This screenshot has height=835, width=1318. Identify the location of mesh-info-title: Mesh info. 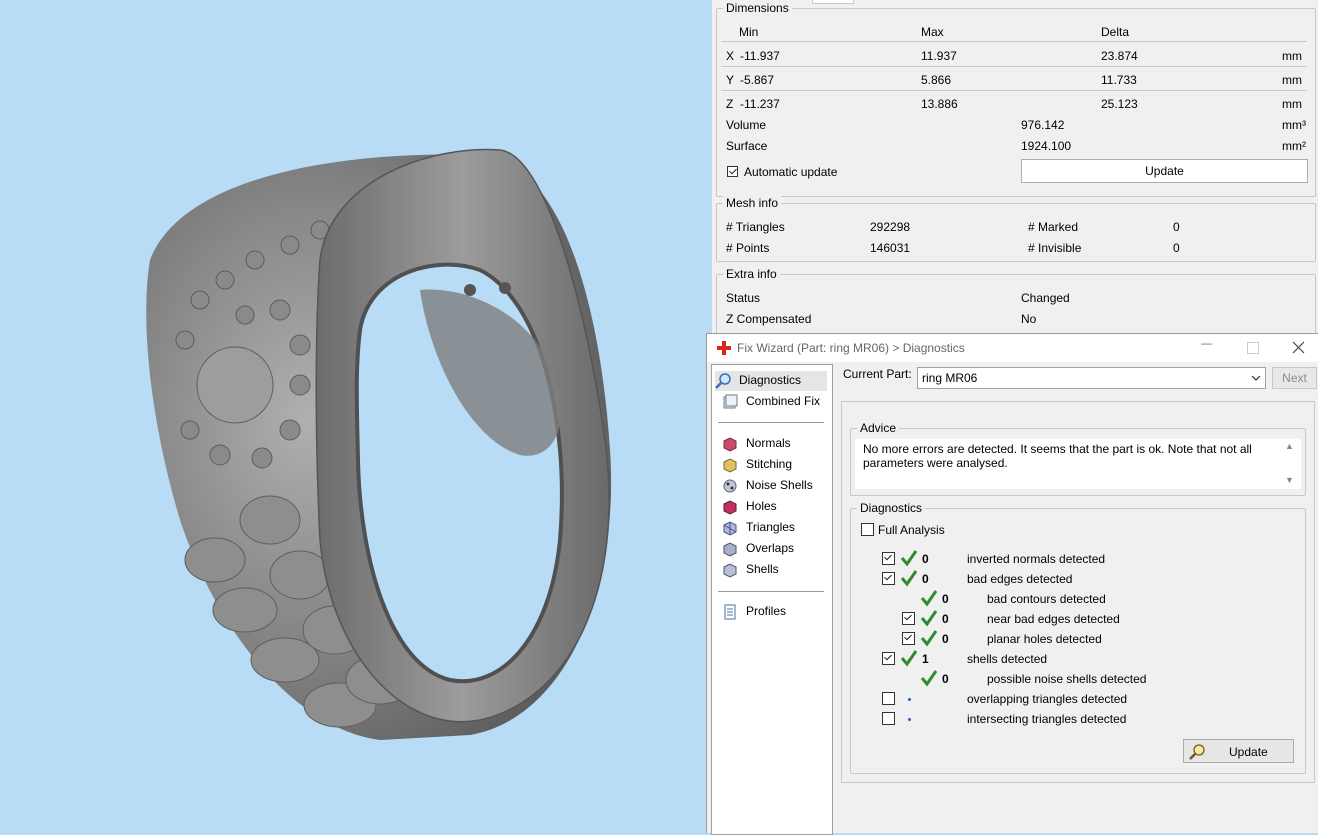
(752, 203).